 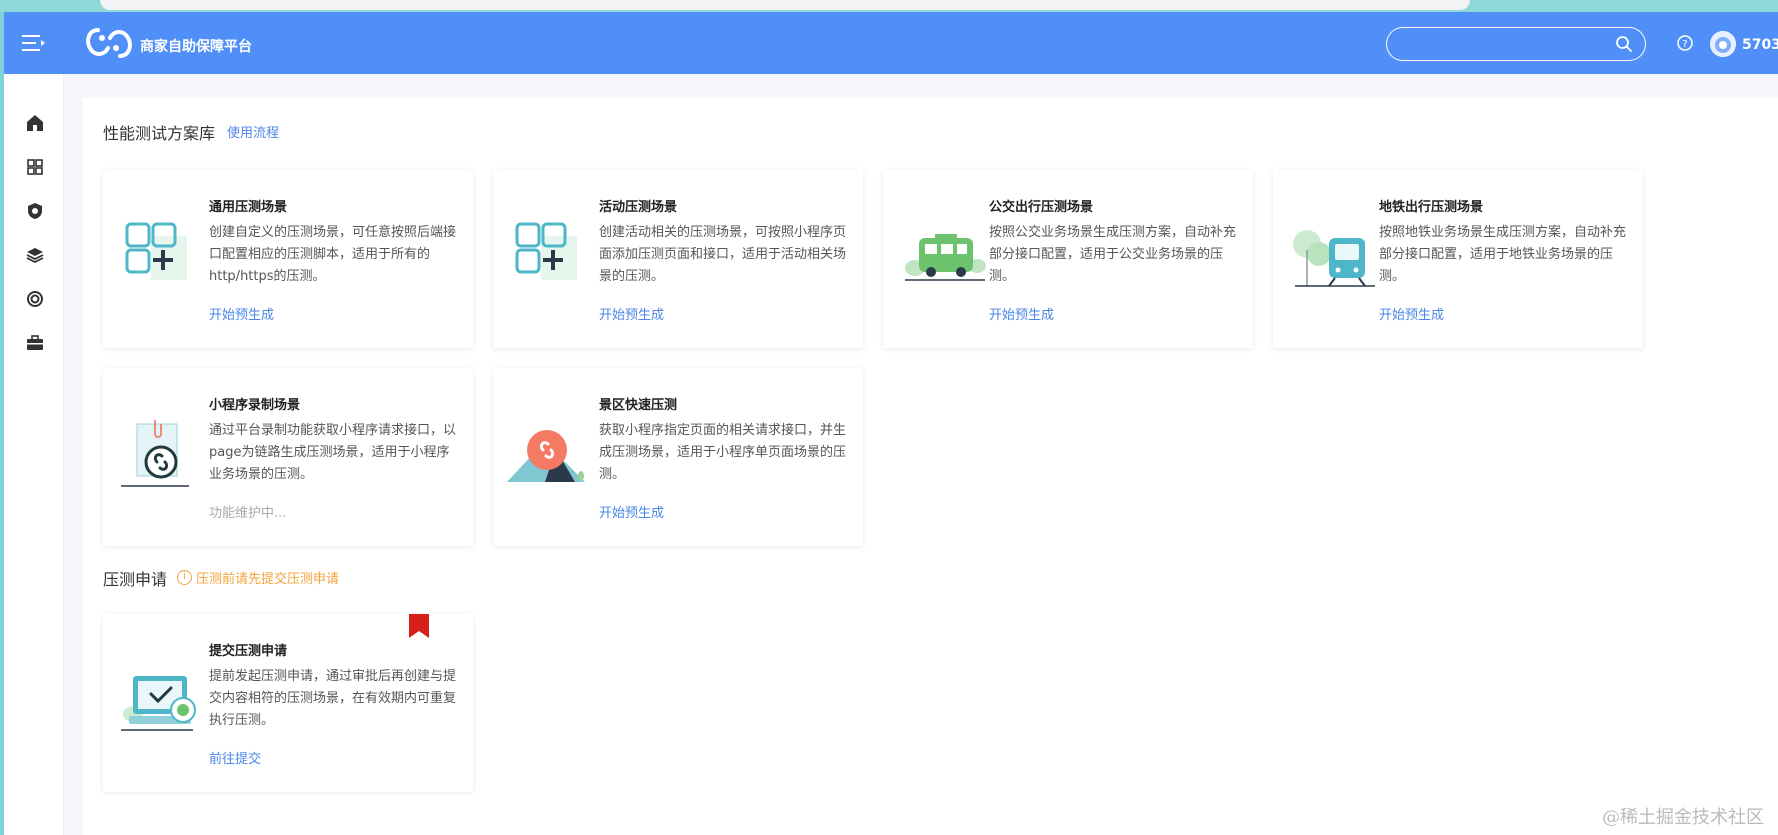 What do you see at coordinates (253, 131) in the screenshot?
I see `usage-flow-link: 使用流程` at bounding box center [253, 131].